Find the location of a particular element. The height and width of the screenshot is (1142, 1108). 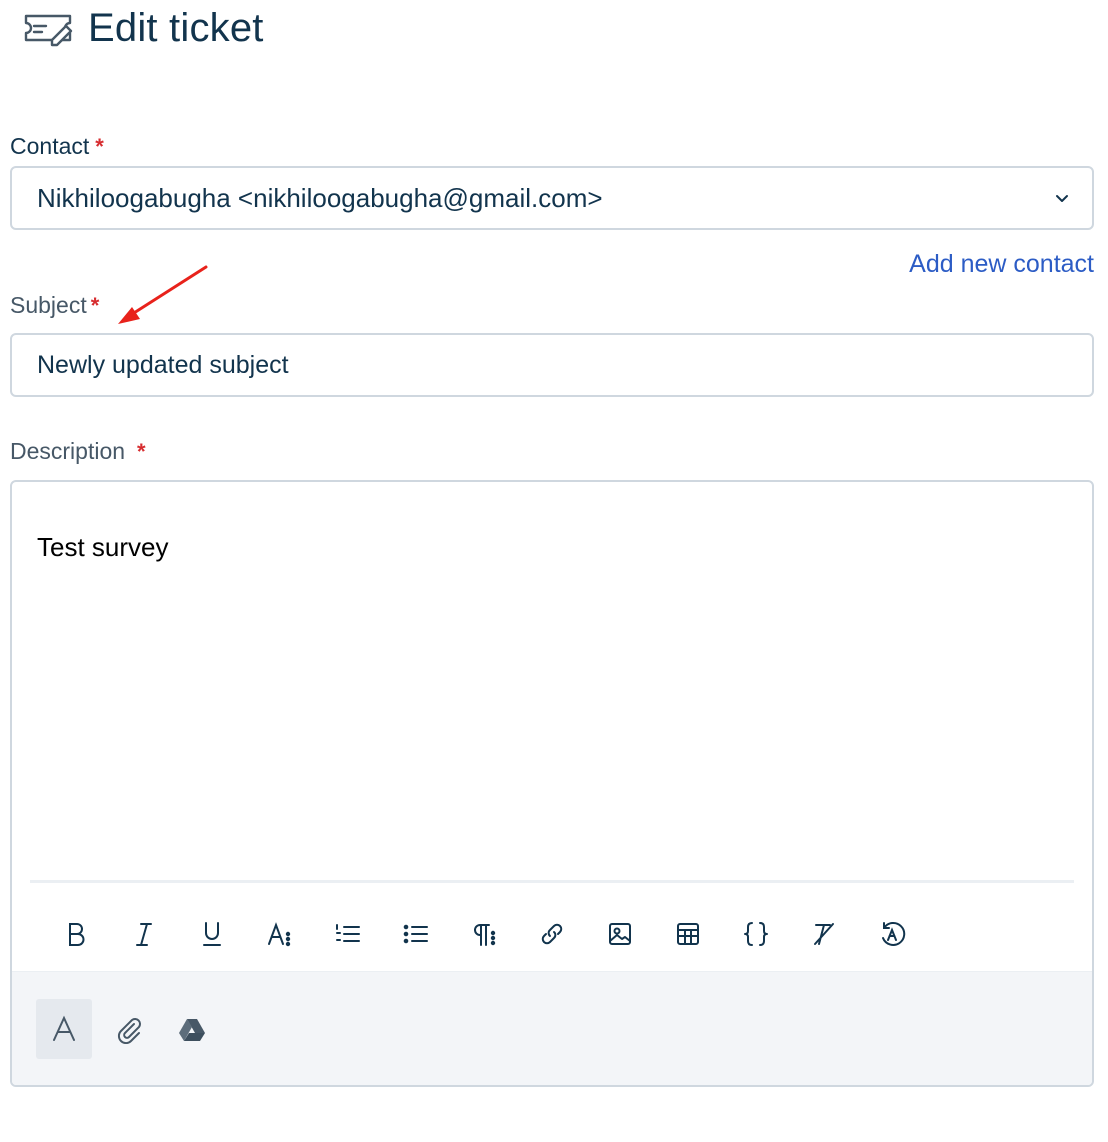

paragraph-icon is located at coordinates (484, 934).